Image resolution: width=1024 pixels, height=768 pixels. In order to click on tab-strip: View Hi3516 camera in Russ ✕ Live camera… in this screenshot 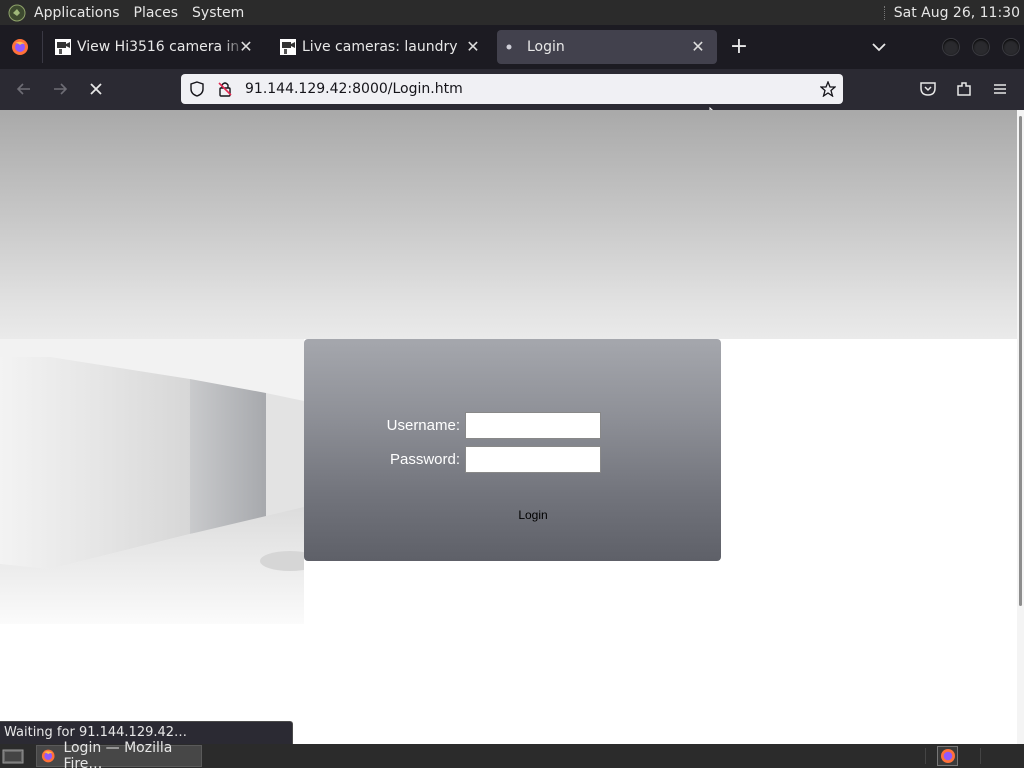, I will do `click(512, 47)`.